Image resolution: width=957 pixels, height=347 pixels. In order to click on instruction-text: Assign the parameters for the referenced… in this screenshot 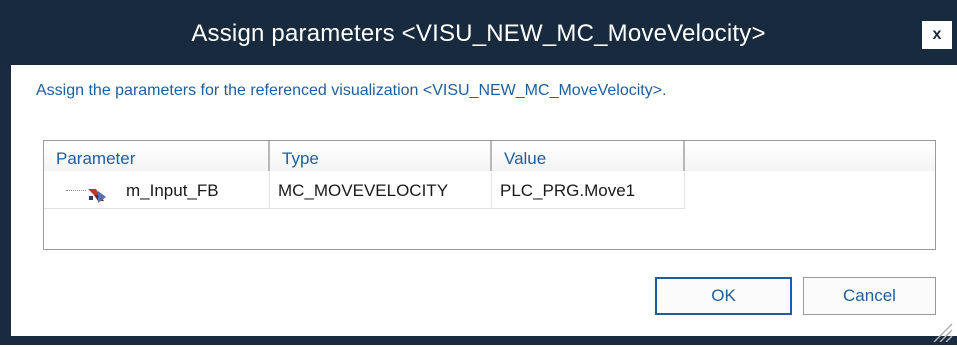, I will do `click(351, 90)`.